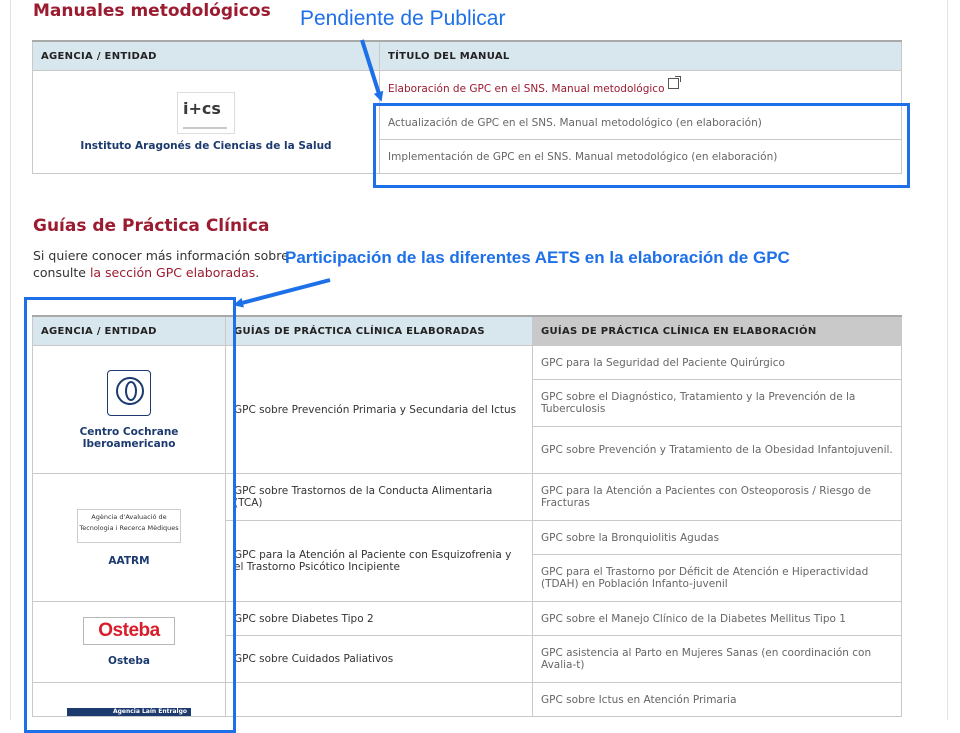  I want to click on arrow-to-aets, so click(282, 293).